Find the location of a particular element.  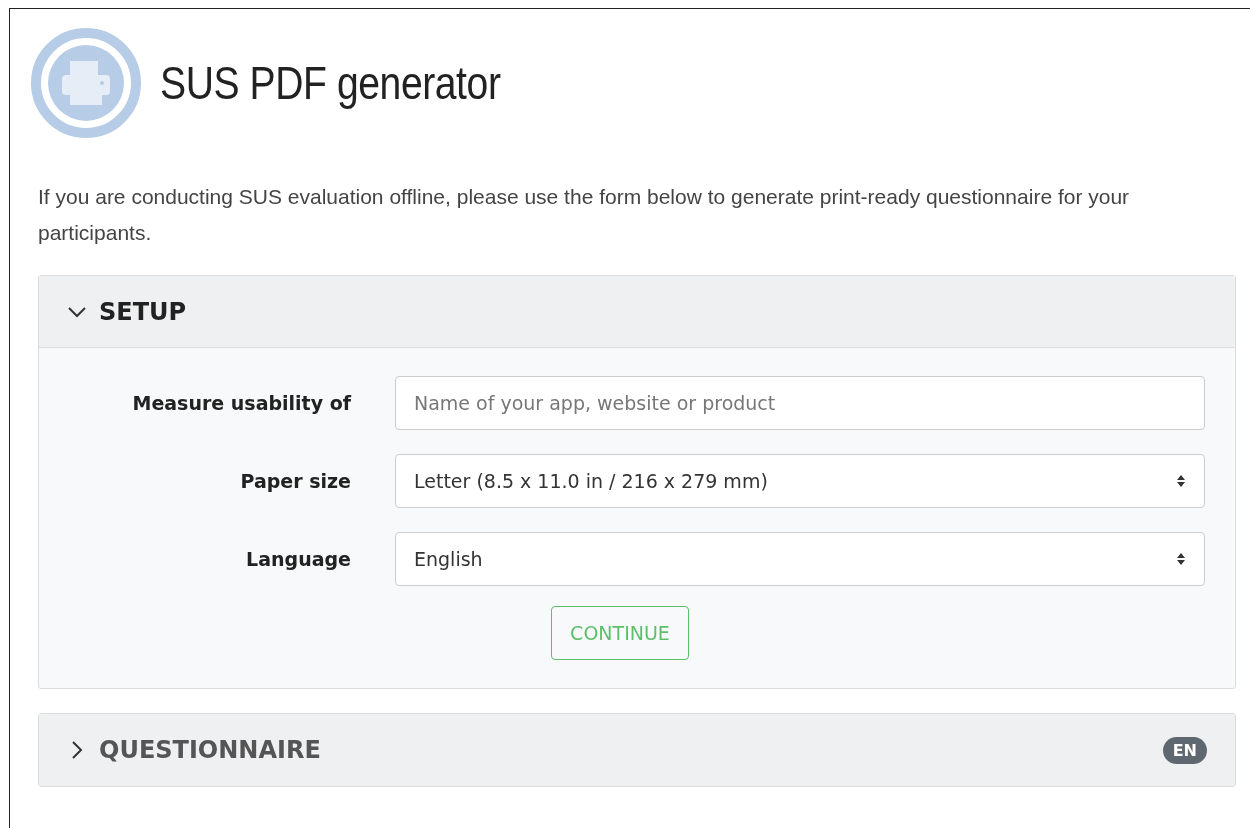

printer-logo-icon is located at coordinates (86, 83).